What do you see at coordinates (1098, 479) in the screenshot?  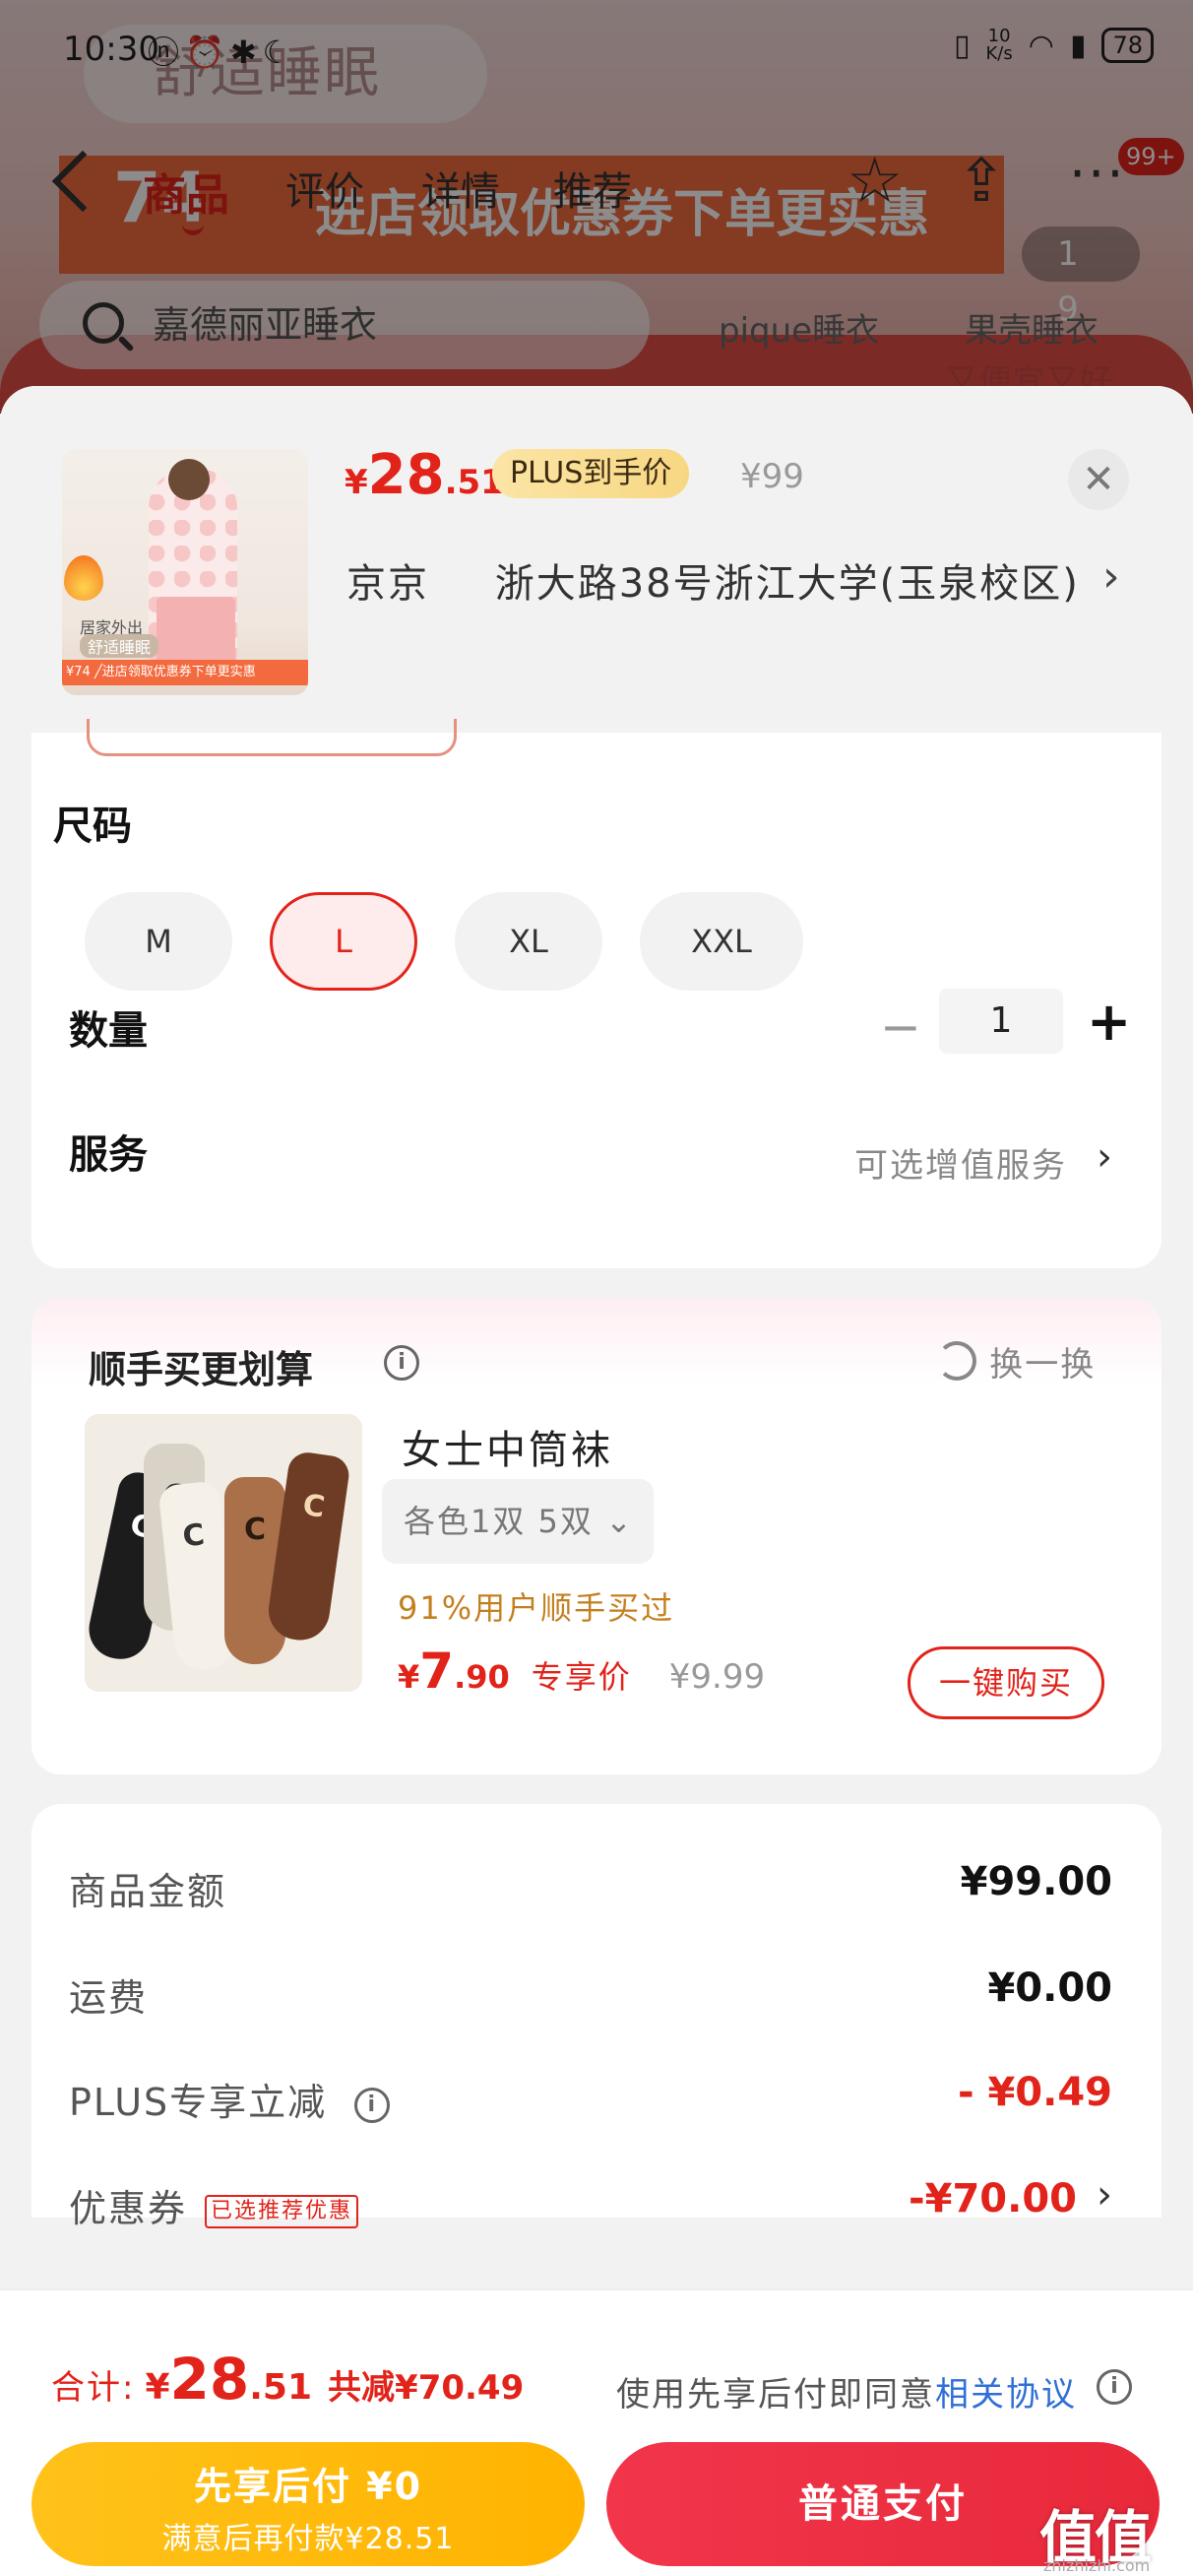 I see `close-icon: ✕` at bounding box center [1098, 479].